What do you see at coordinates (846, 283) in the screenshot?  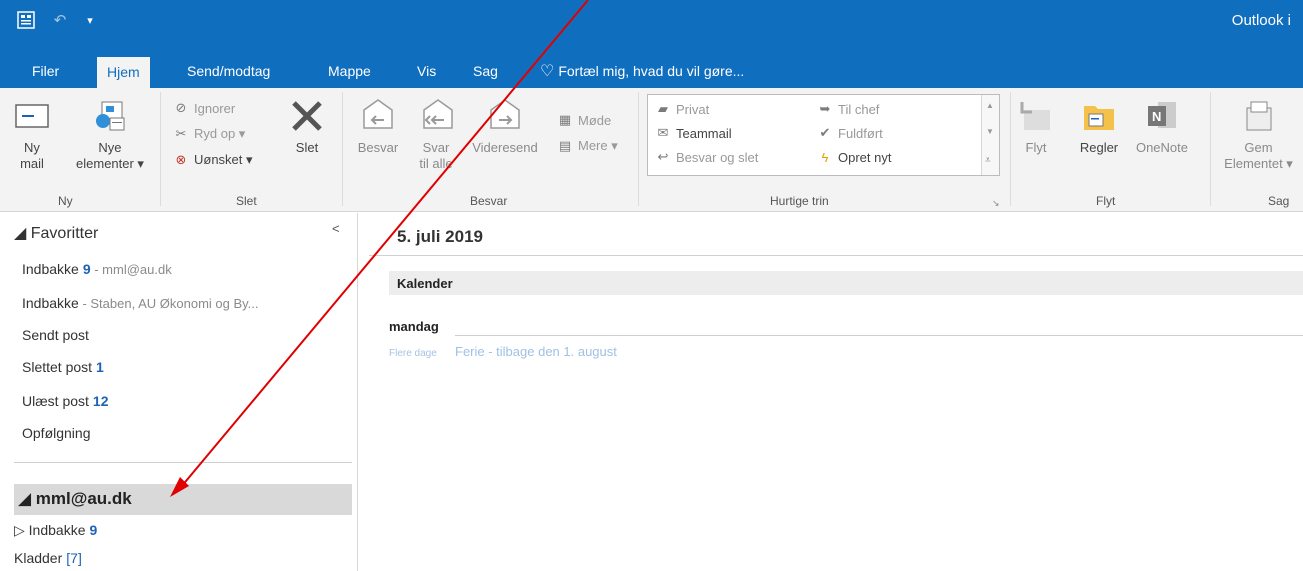 I see `calendar-section: Kalender` at bounding box center [846, 283].